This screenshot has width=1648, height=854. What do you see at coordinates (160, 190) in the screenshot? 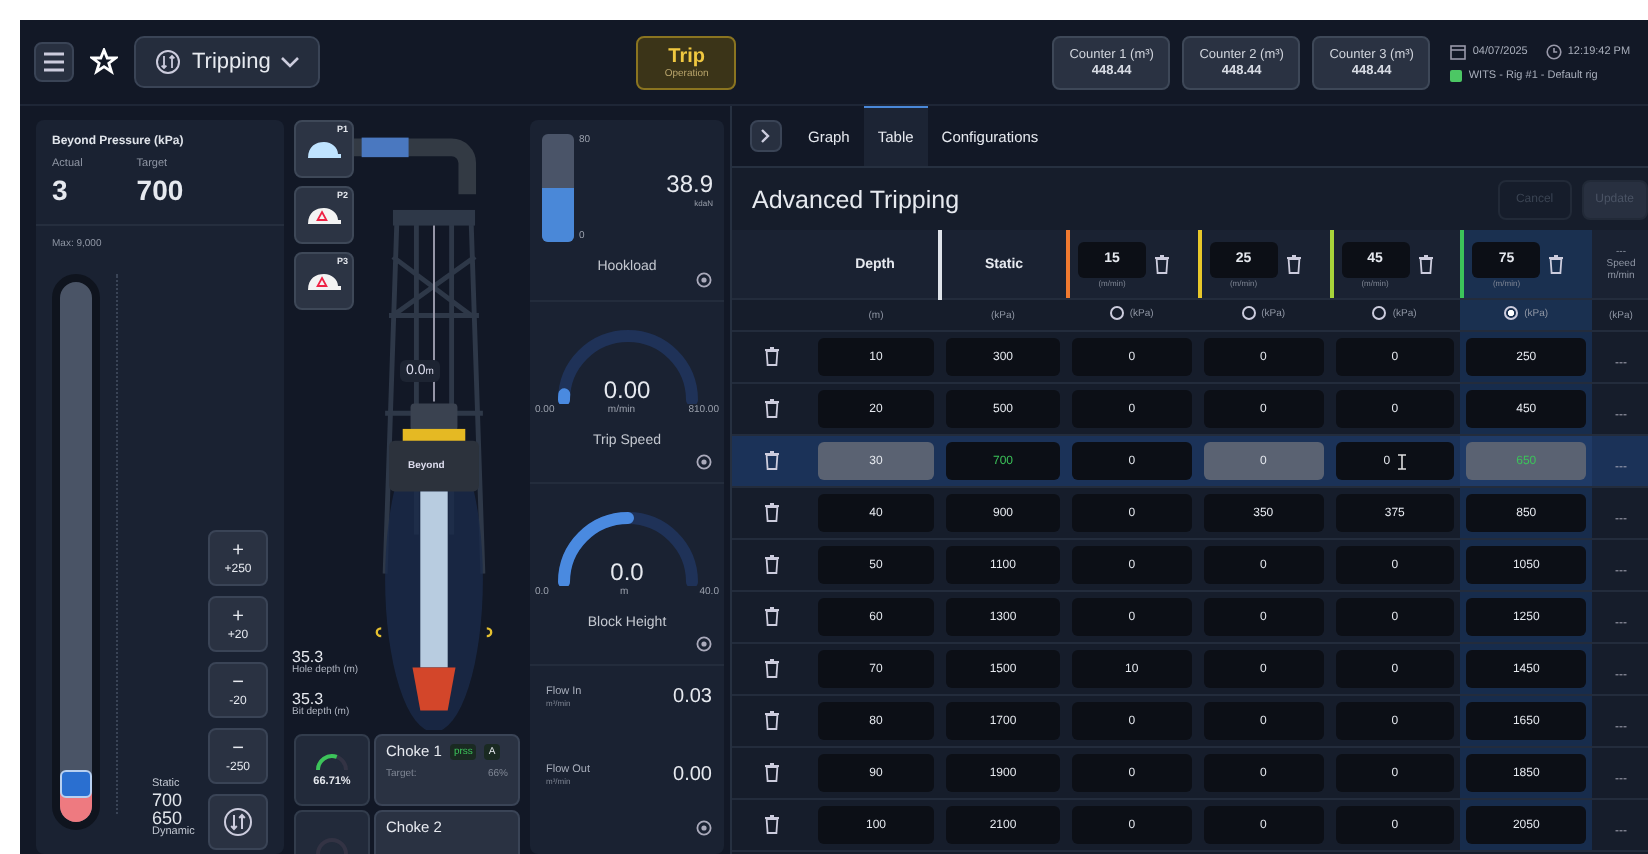
I see `target-value: 700` at bounding box center [160, 190].